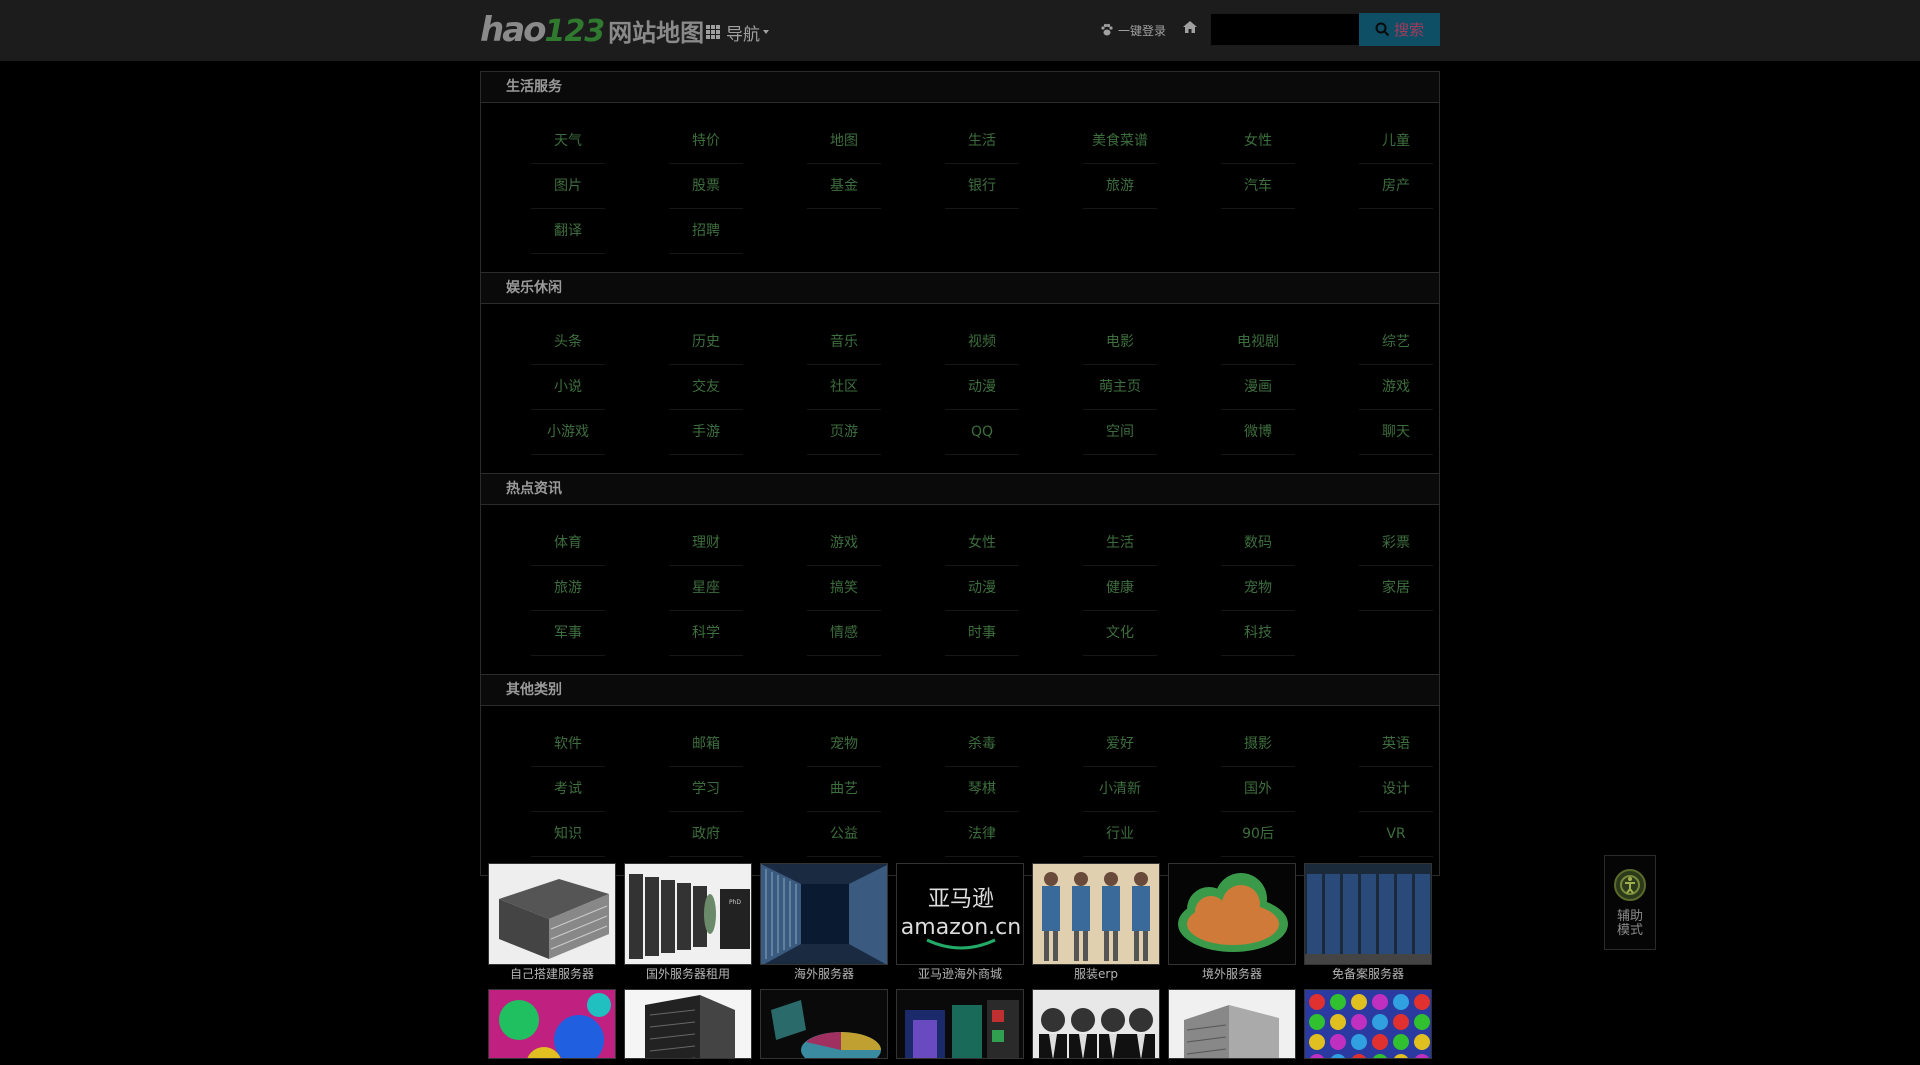 The width and height of the screenshot is (1920, 1065). What do you see at coordinates (1120, 744) in the screenshot?
I see `category-link: 爱好` at bounding box center [1120, 744].